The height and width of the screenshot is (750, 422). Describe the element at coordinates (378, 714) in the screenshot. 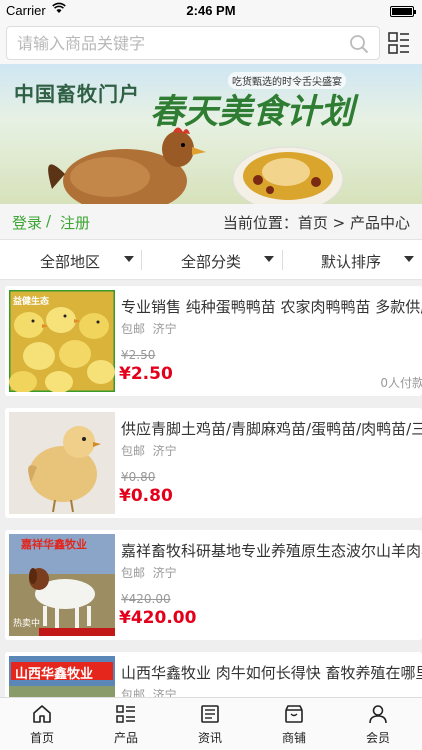

I see `user-icon` at that location.